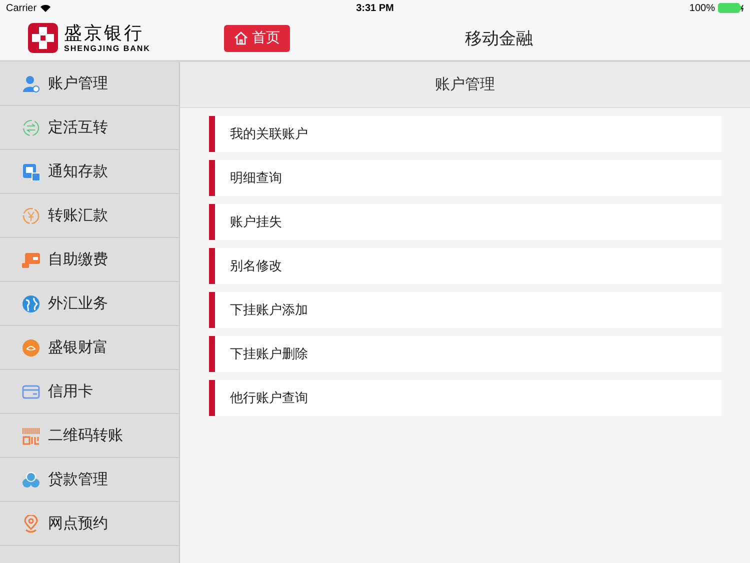  I want to click on carrier-text: Carrier, so click(21, 8).